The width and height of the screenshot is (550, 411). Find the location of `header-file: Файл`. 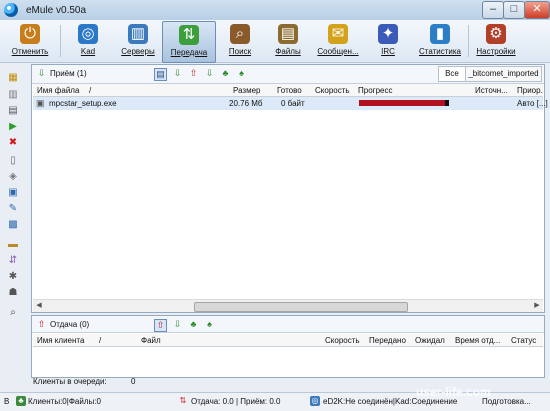

header-file: Файл is located at coordinates (151, 340).